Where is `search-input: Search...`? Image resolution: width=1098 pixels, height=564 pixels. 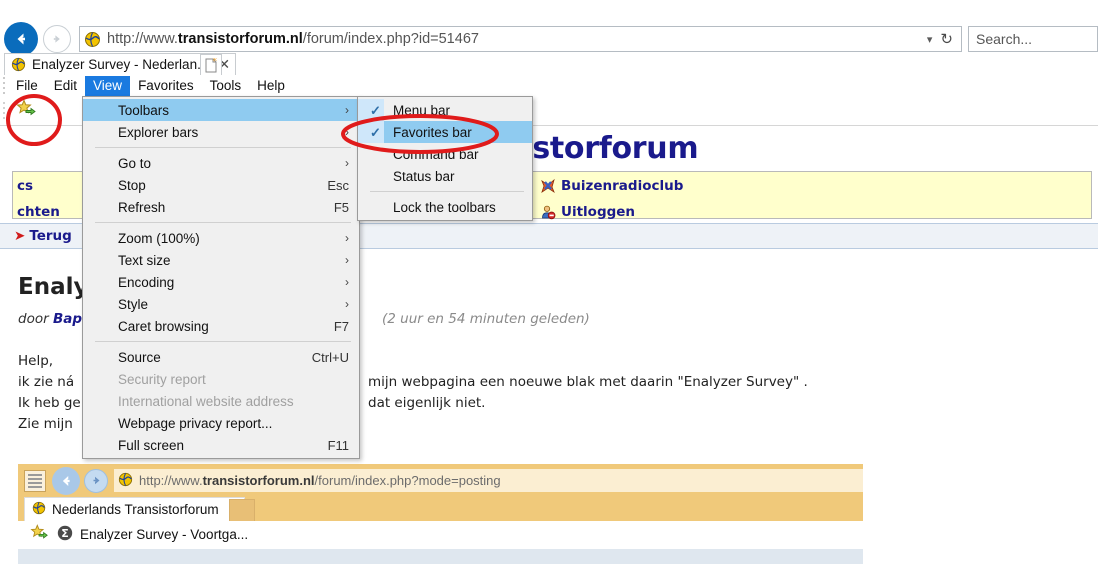 search-input: Search... is located at coordinates (1033, 39).